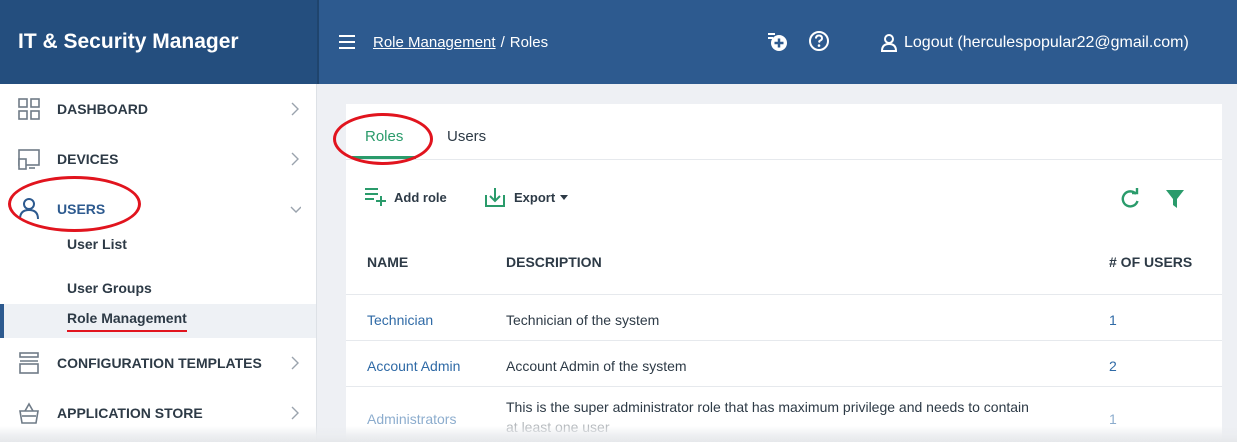 This screenshot has width=1237, height=442. What do you see at coordinates (384, 136) in the screenshot?
I see `tab-roles: Roles` at bounding box center [384, 136].